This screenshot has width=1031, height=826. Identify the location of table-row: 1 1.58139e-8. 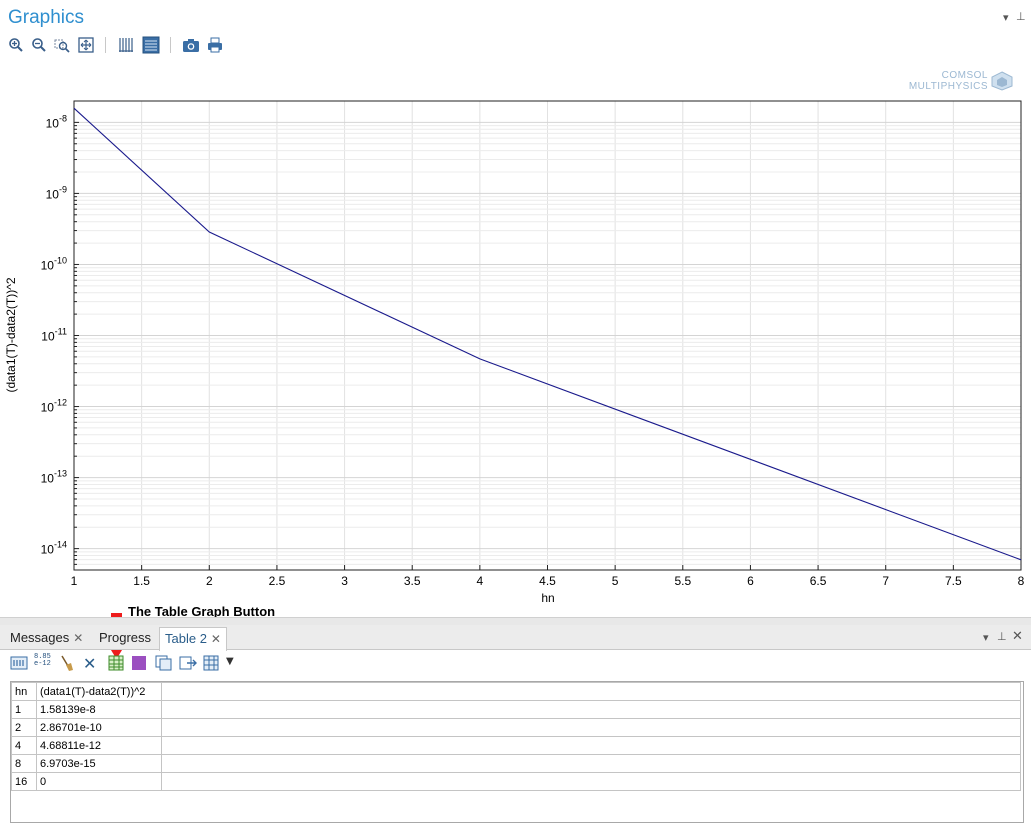
(516, 709).